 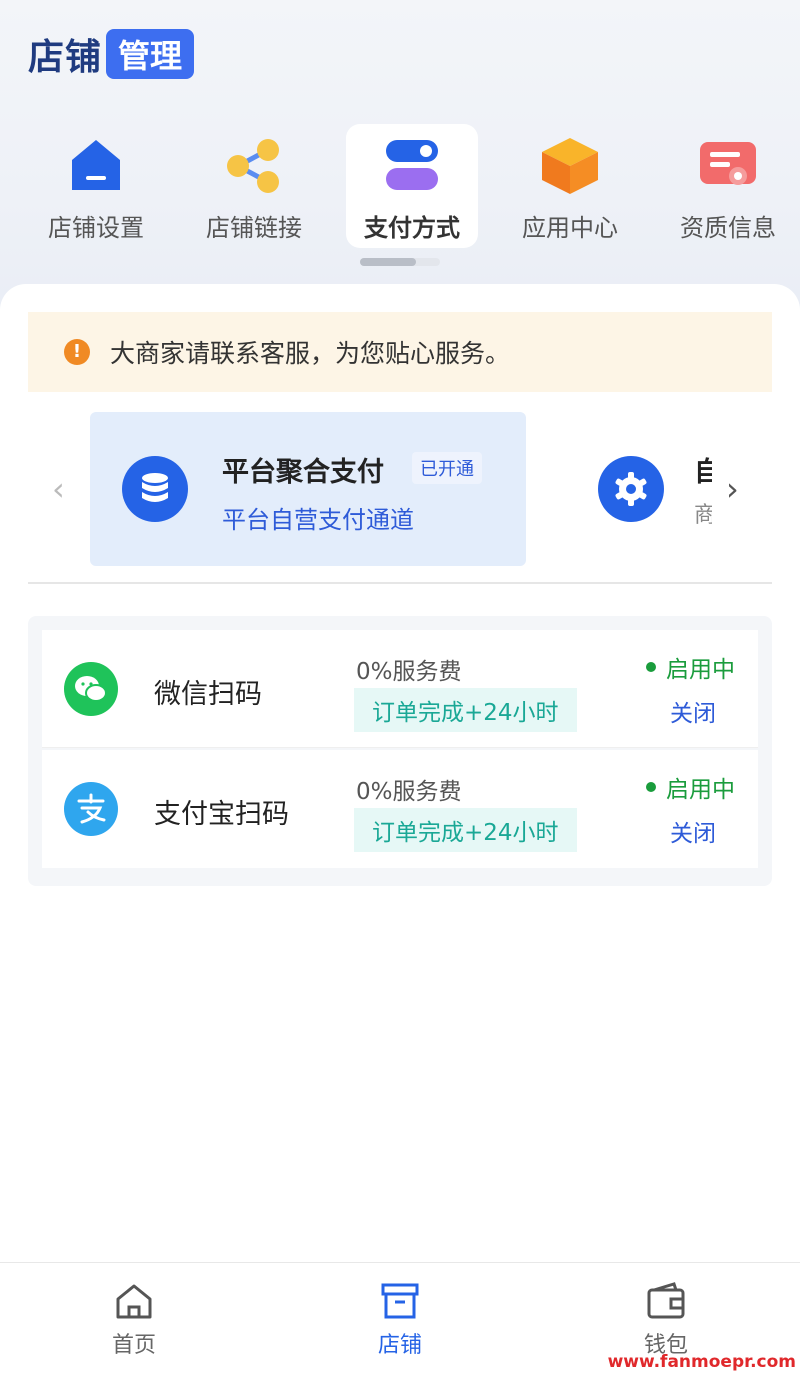 What do you see at coordinates (96, 228) in the screenshot?
I see `tab-label: 店铺设置` at bounding box center [96, 228].